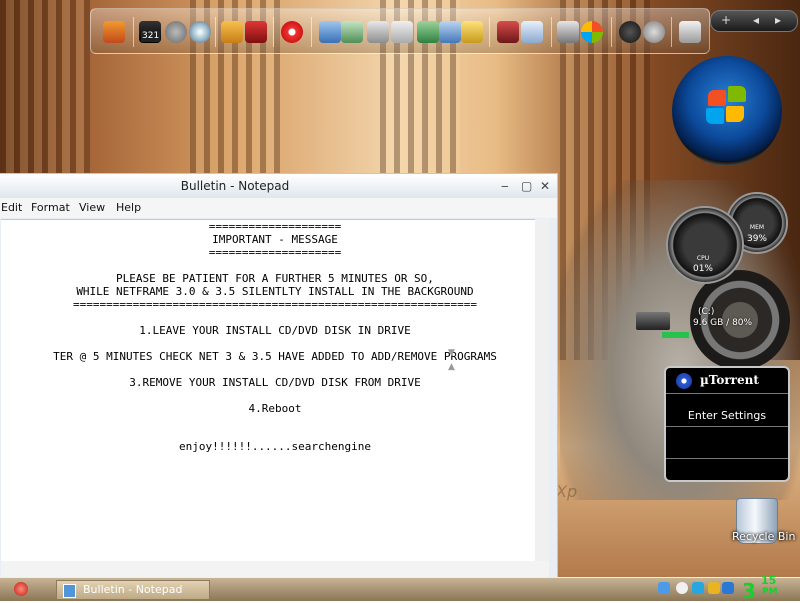 The height and width of the screenshot is (603, 800). Describe the element at coordinates (508, 32) in the screenshot. I see `tools-icon` at that location.